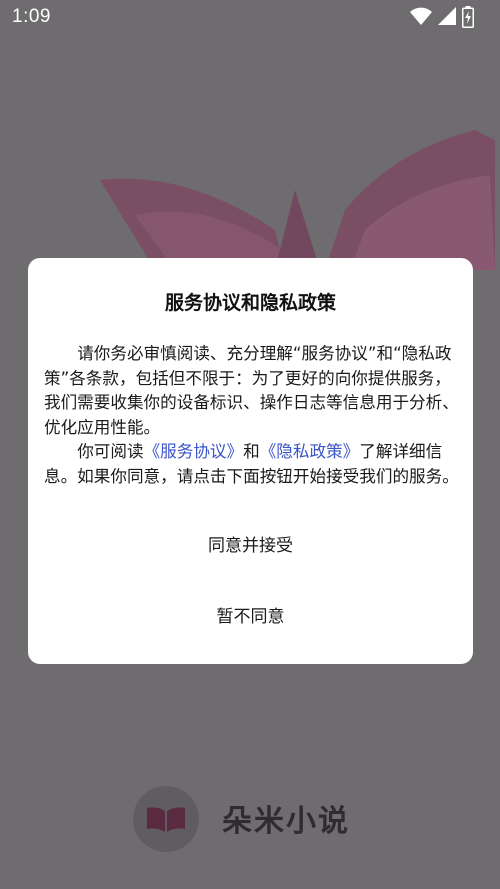  I want to click on privacy-policy-link: 《隐私政策》, so click(310, 451).